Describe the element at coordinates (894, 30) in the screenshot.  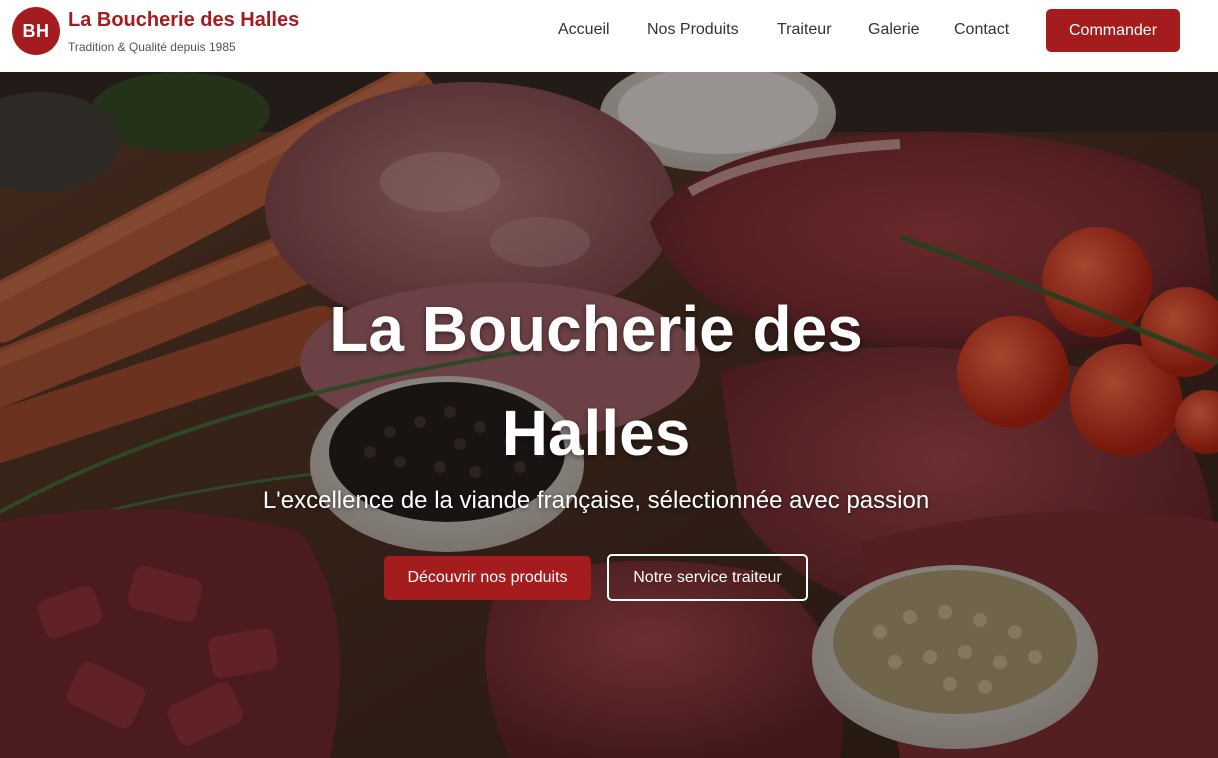
I see `nav-link-galerie: Galerie` at that location.